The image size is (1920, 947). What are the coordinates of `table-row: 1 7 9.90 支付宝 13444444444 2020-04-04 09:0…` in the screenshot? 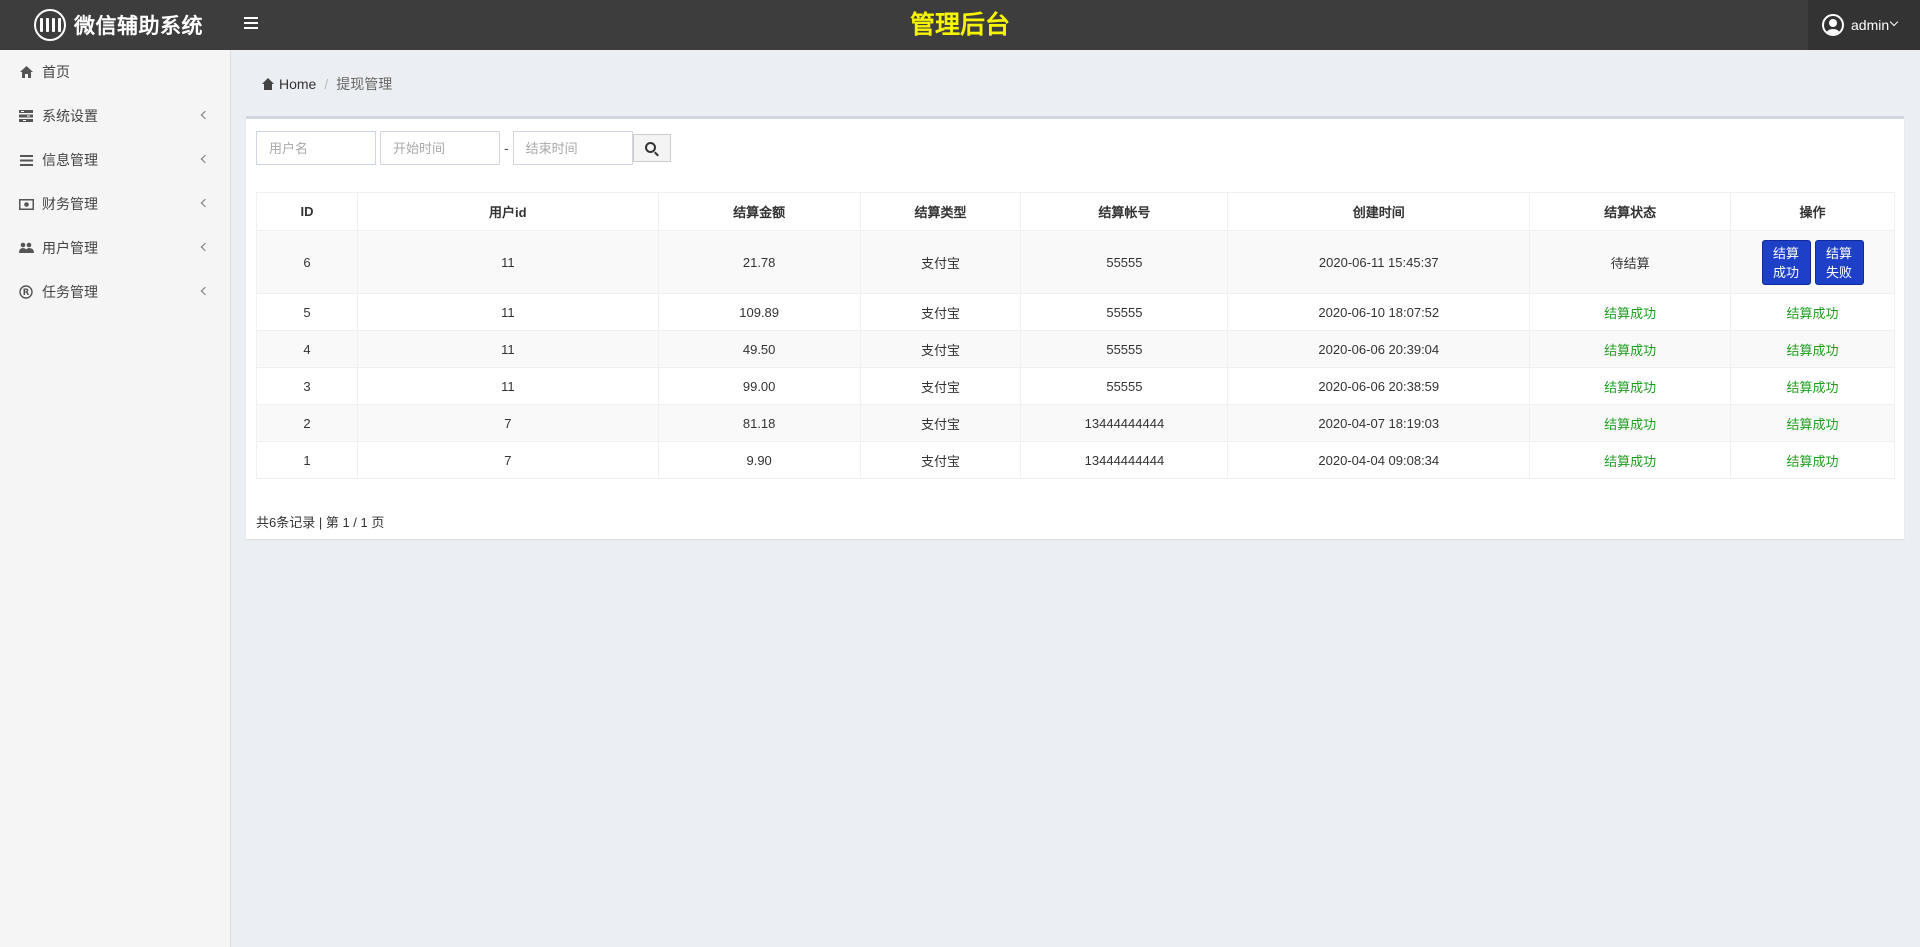 It's located at (1075, 460).